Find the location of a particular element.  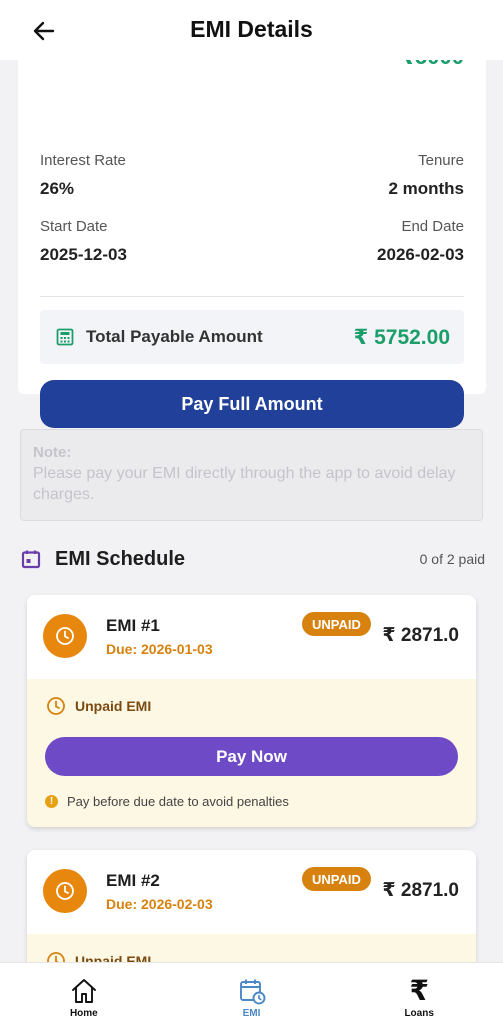

rate-tenure-row: Interest Rate 26% Tenure 2 months is located at coordinates (252, 175).